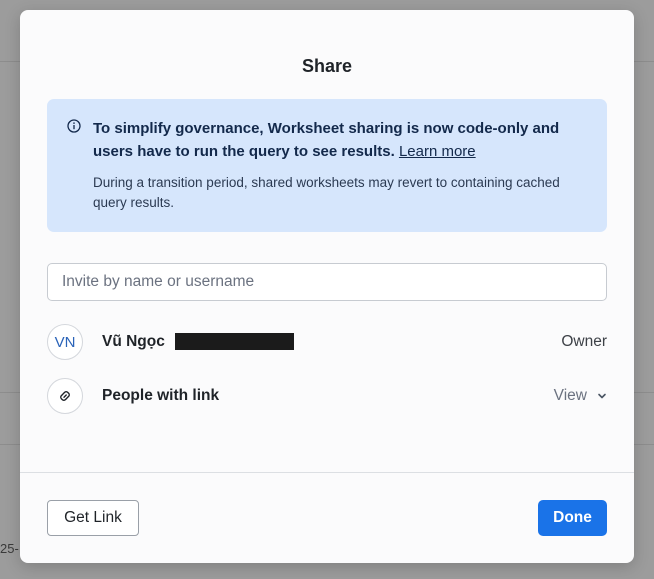  What do you see at coordinates (572, 518) in the screenshot?
I see `done-button: Done` at bounding box center [572, 518].